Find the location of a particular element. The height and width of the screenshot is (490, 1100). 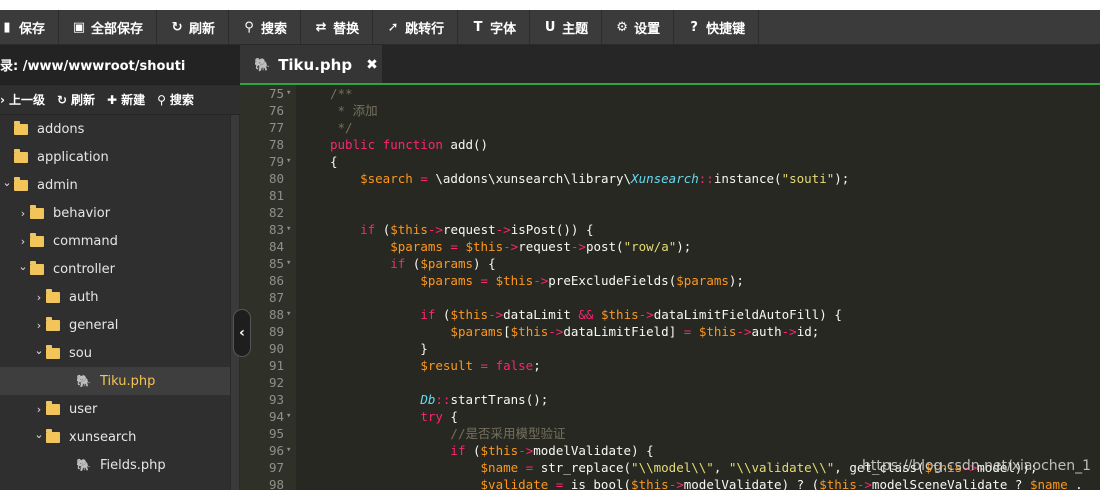

code-token: $params is located at coordinates (702, 280).